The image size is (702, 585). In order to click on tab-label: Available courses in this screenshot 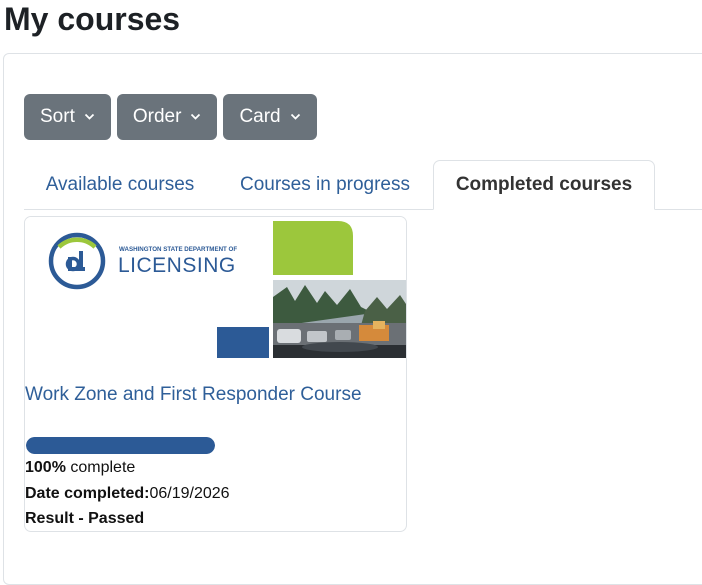, I will do `click(120, 184)`.